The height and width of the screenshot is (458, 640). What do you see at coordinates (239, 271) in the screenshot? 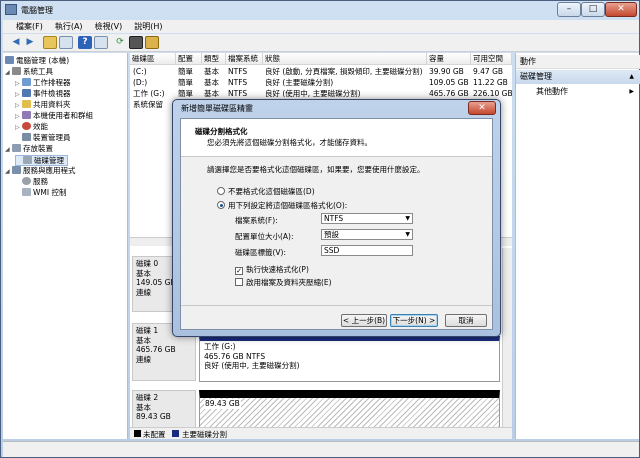
I see `checkmark-icon: ✓` at bounding box center [239, 271].